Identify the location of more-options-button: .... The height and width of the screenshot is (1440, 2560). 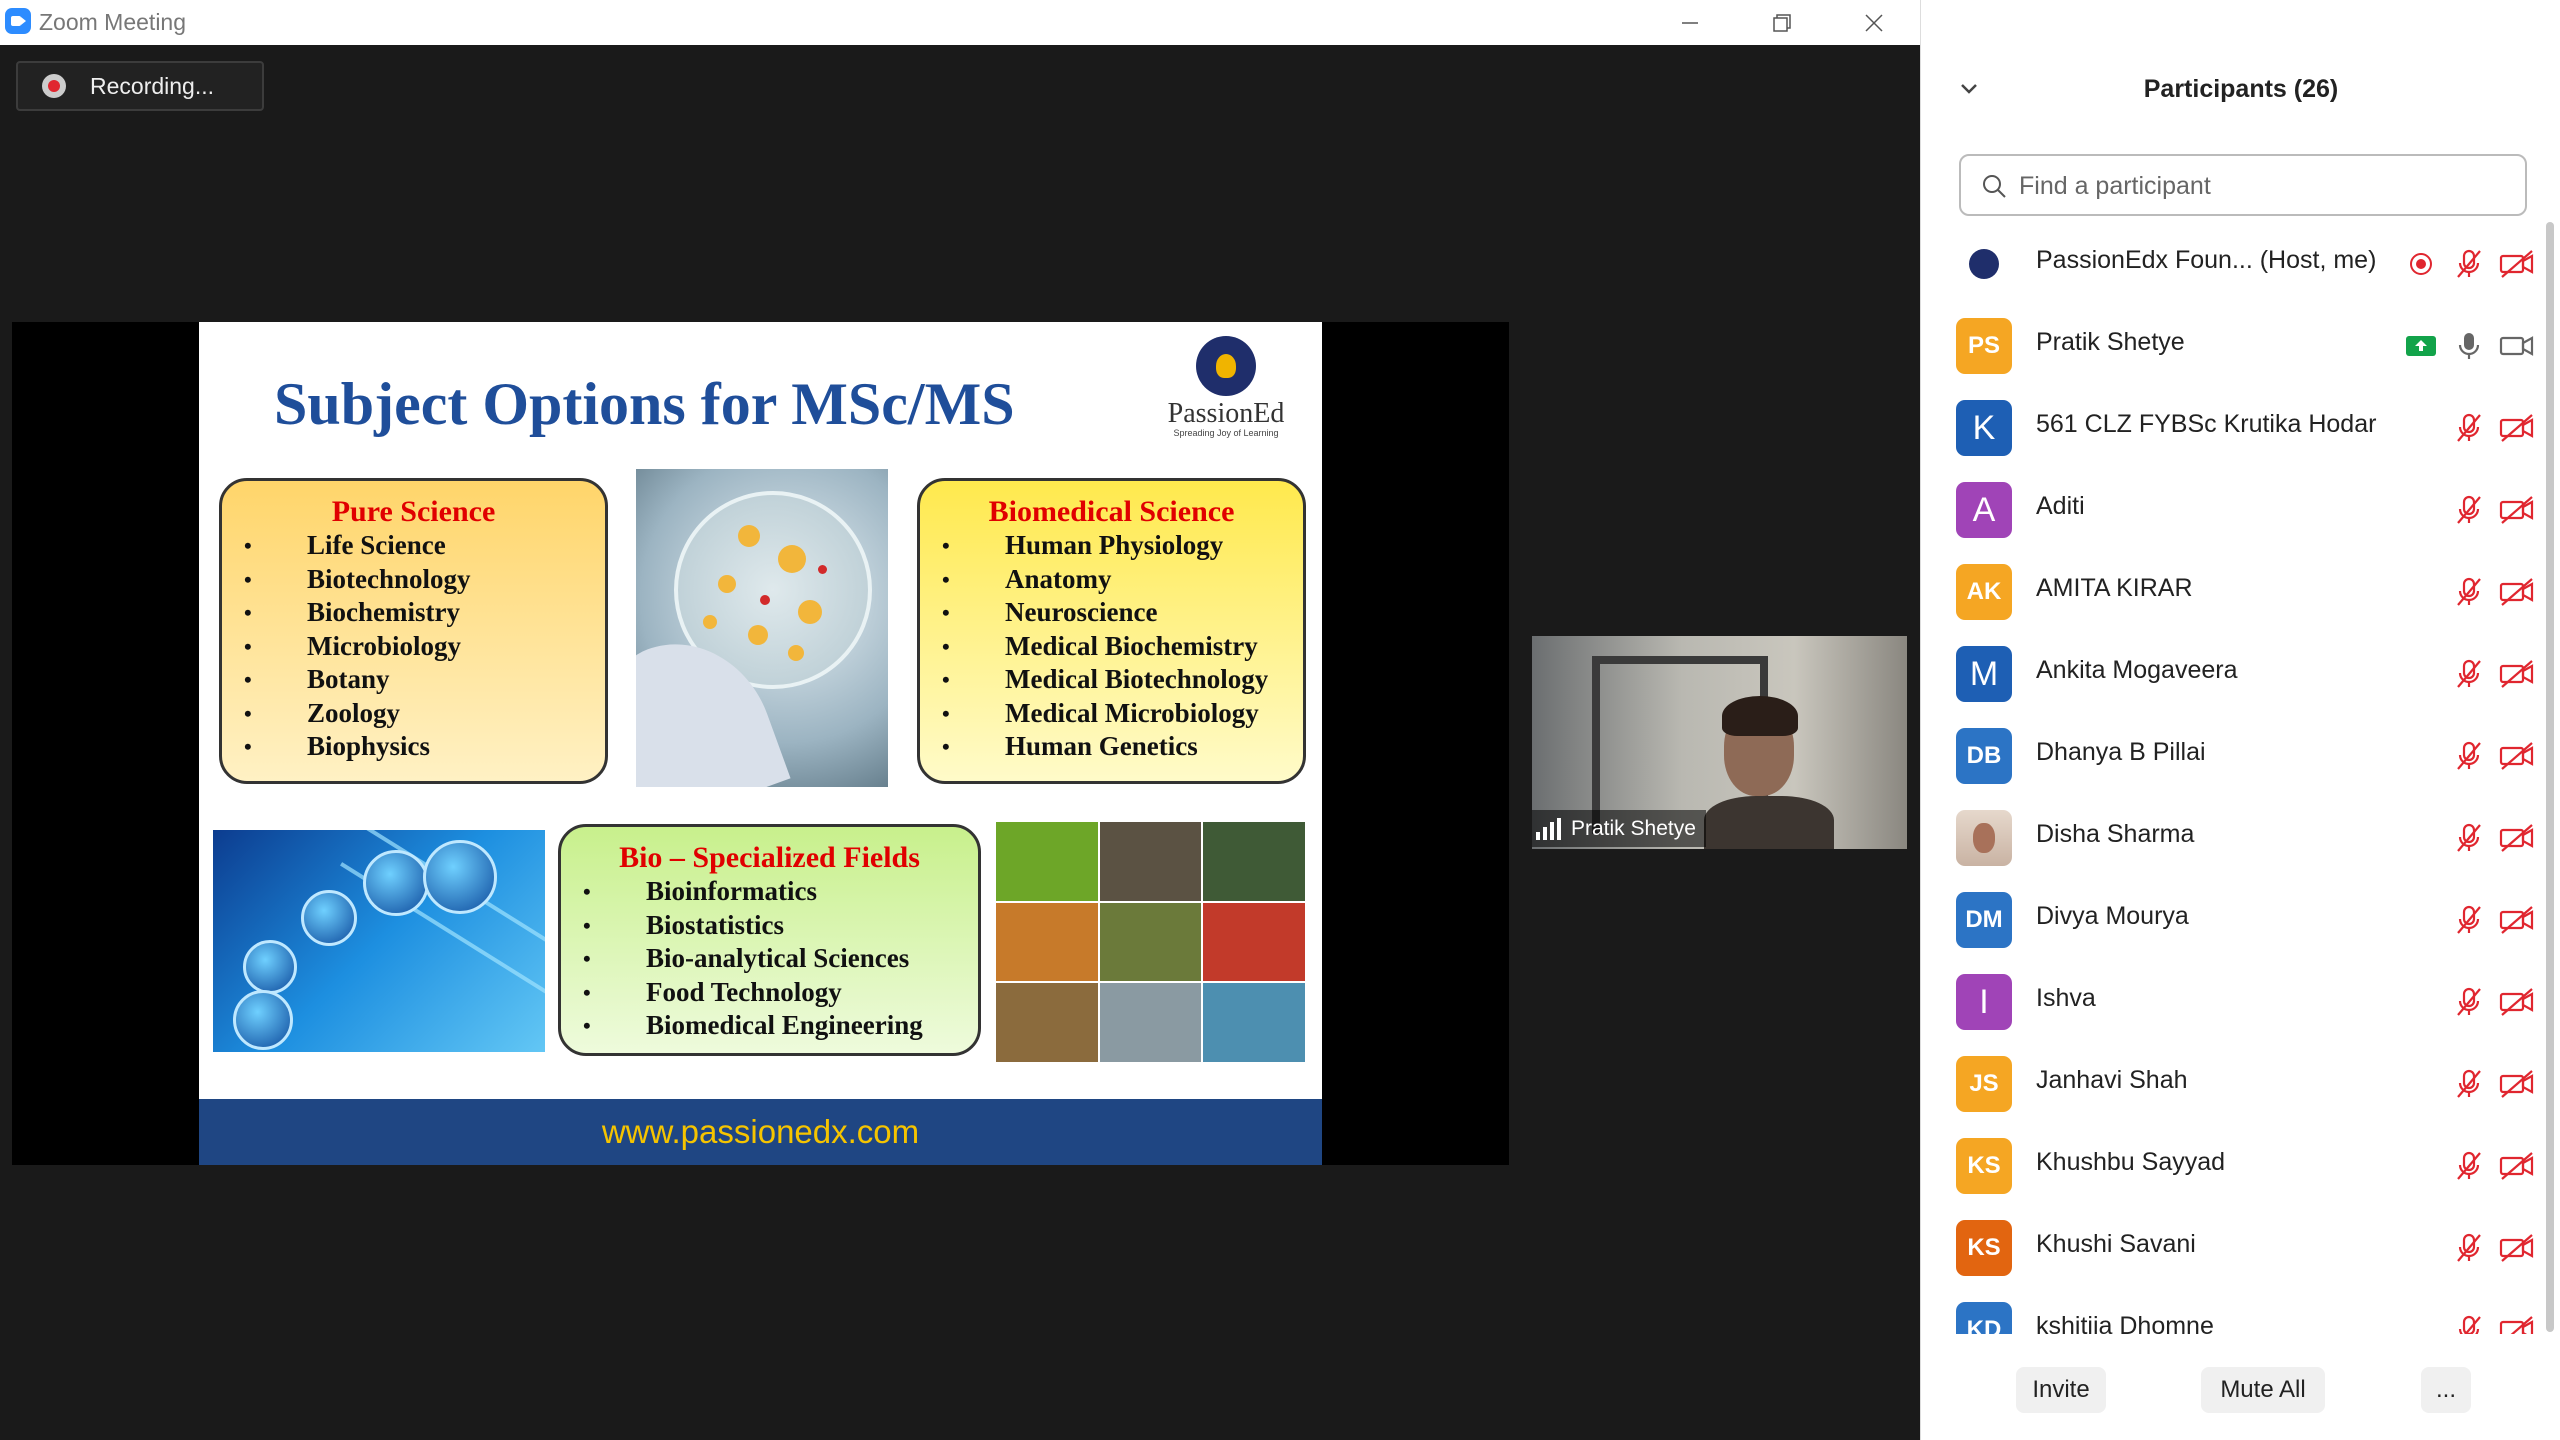
(2446, 1390).